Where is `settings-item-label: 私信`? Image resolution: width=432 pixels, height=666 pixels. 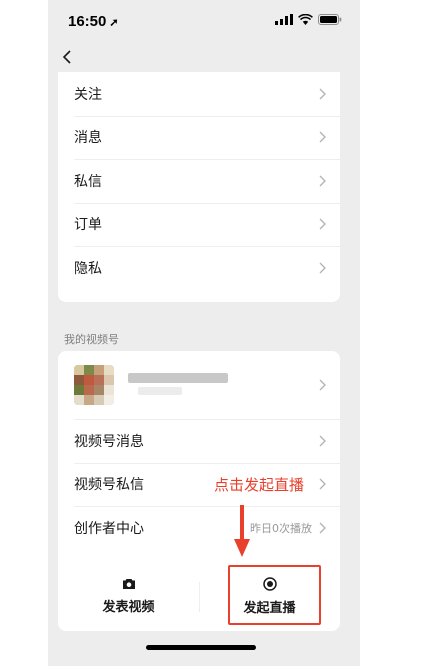
settings-item-label: 私信 is located at coordinates (88, 181).